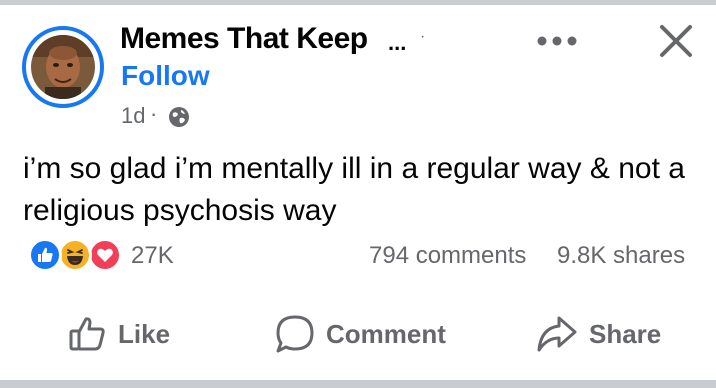 This screenshot has width=716, height=388. Describe the element at coordinates (557, 41) in the screenshot. I see `more-options-icon` at that location.